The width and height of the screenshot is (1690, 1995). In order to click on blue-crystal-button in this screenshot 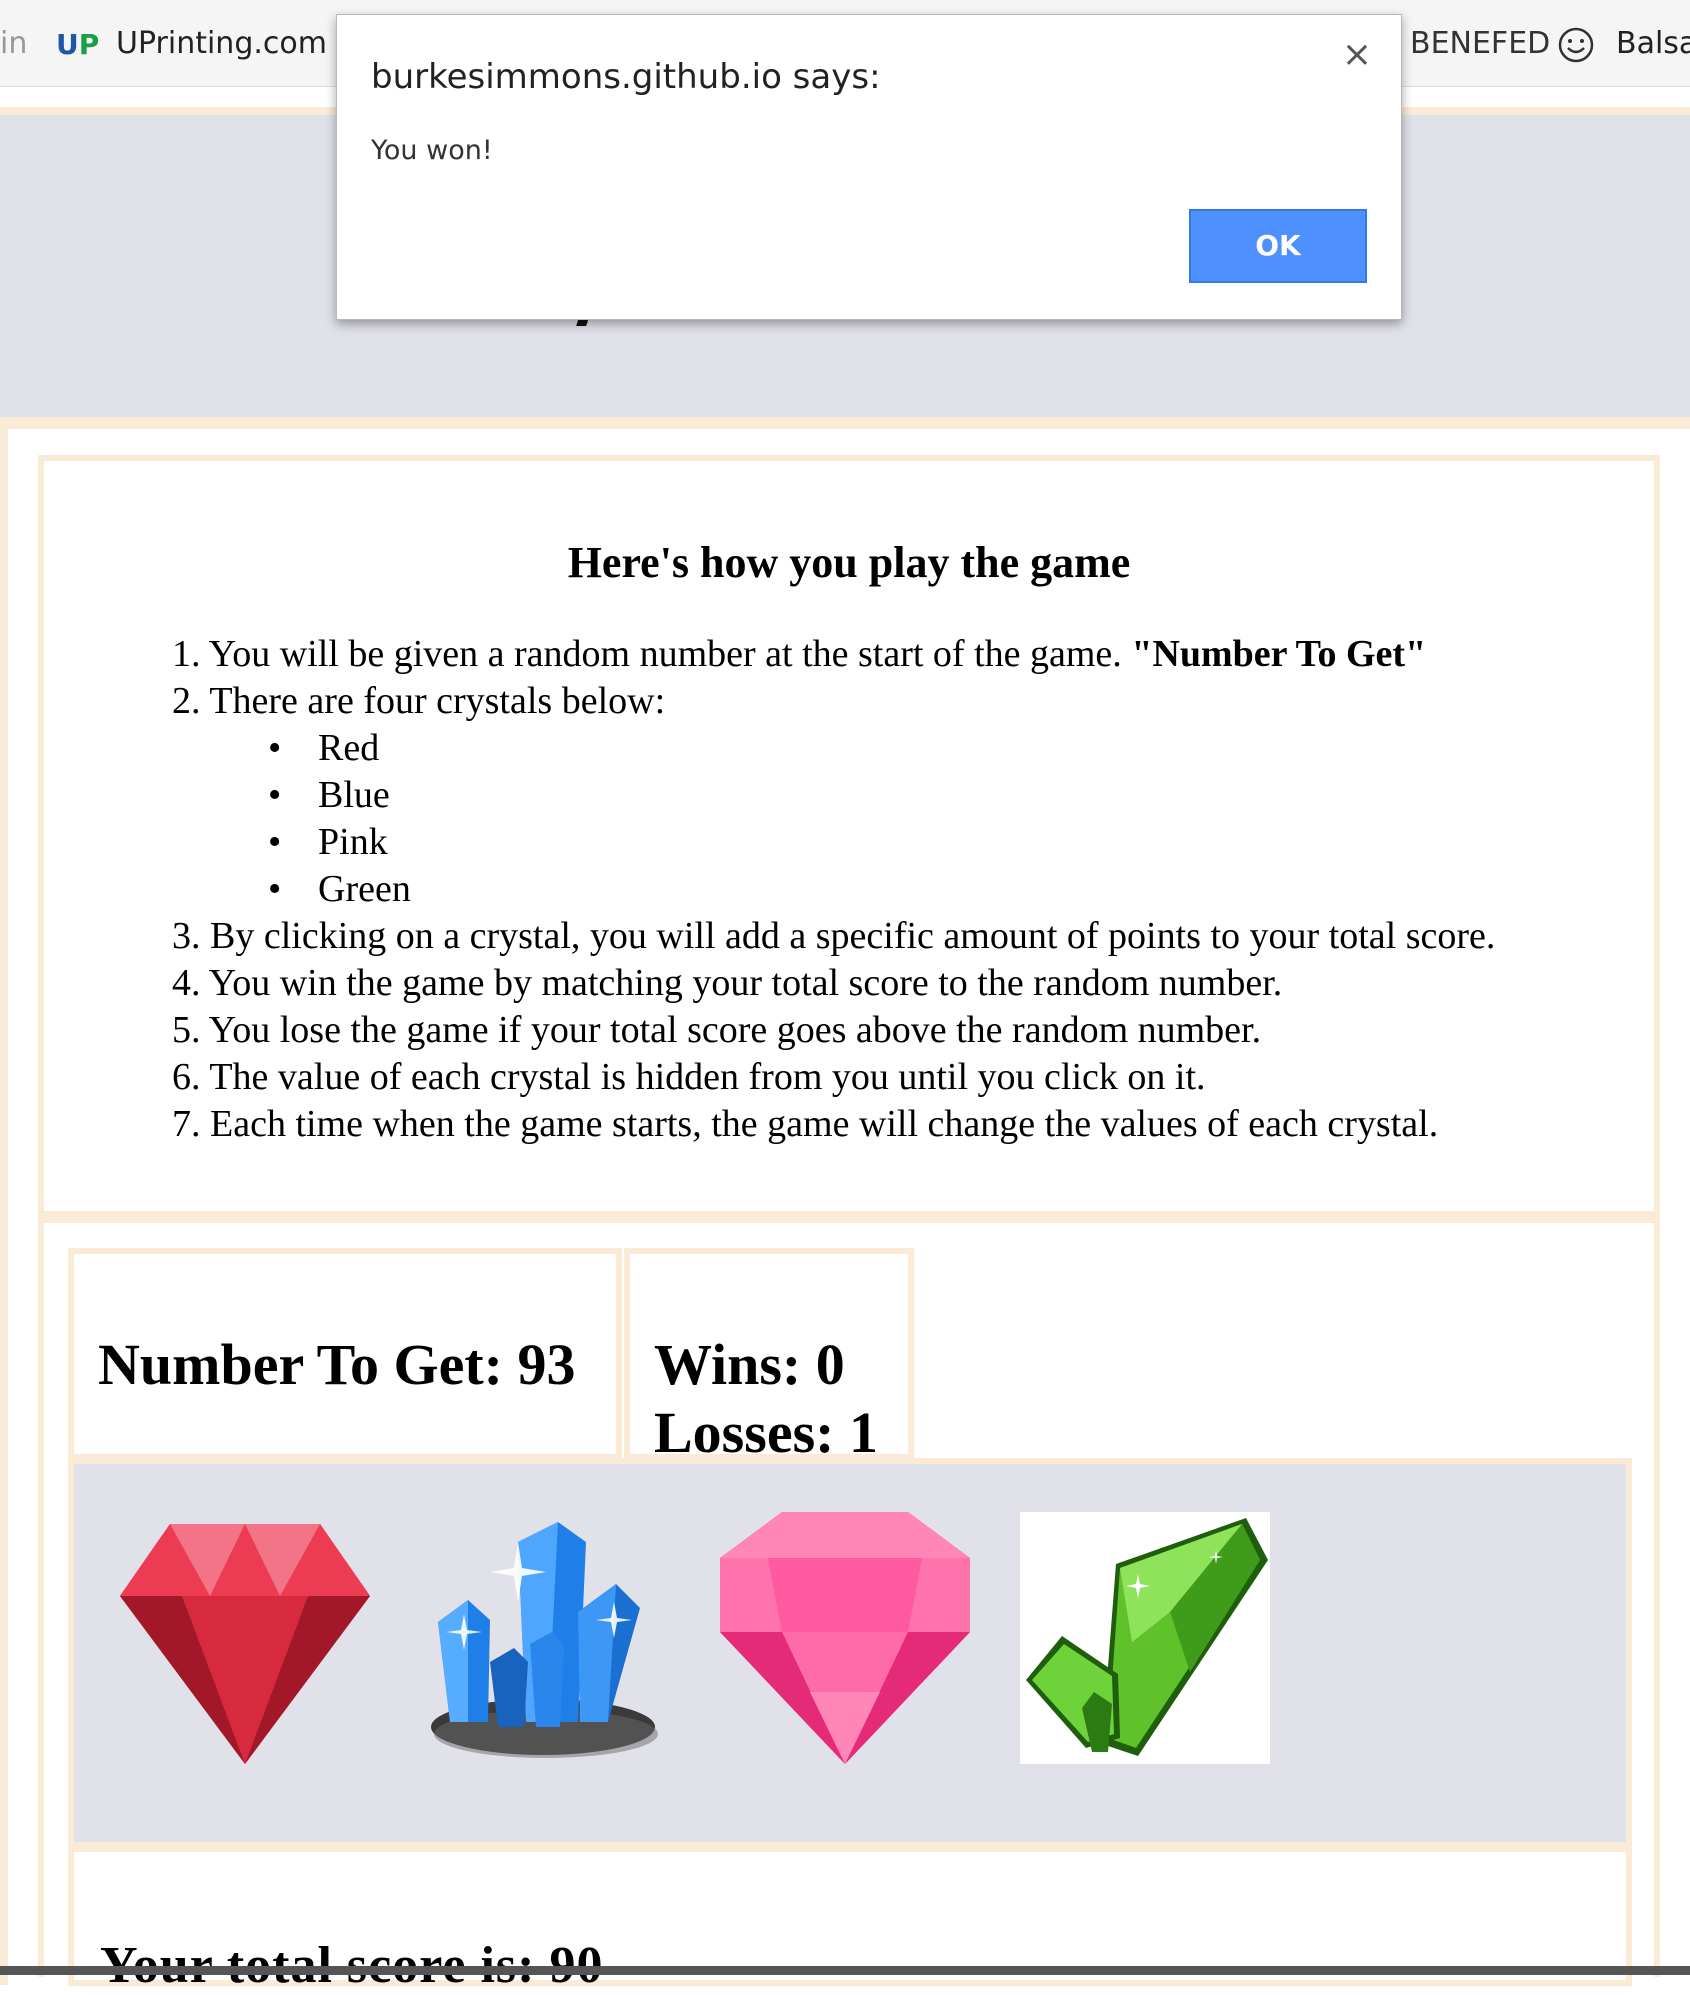, I will do `click(543, 1638)`.